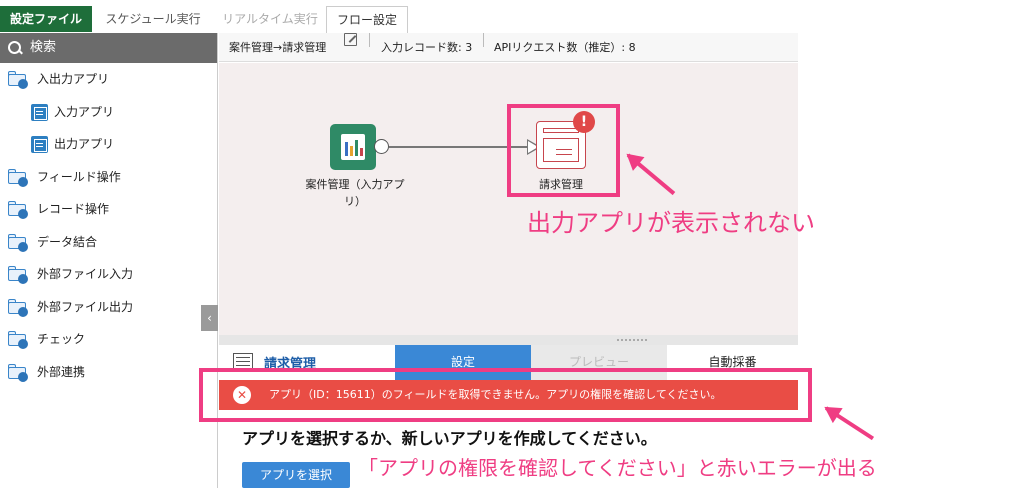  What do you see at coordinates (565, 47) in the screenshot?
I see `api-request-count: APIリクエスト数（推定）: 8` at bounding box center [565, 47].